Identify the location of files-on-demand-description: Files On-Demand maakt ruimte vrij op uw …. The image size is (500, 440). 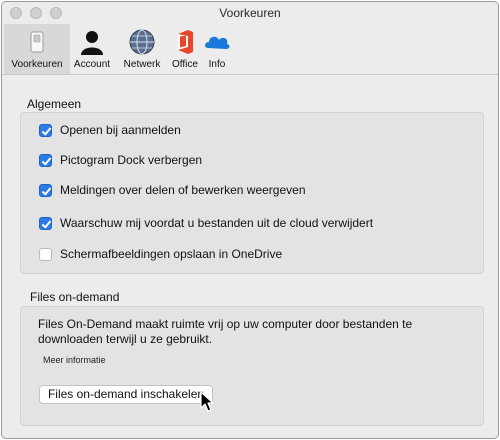
(225, 331).